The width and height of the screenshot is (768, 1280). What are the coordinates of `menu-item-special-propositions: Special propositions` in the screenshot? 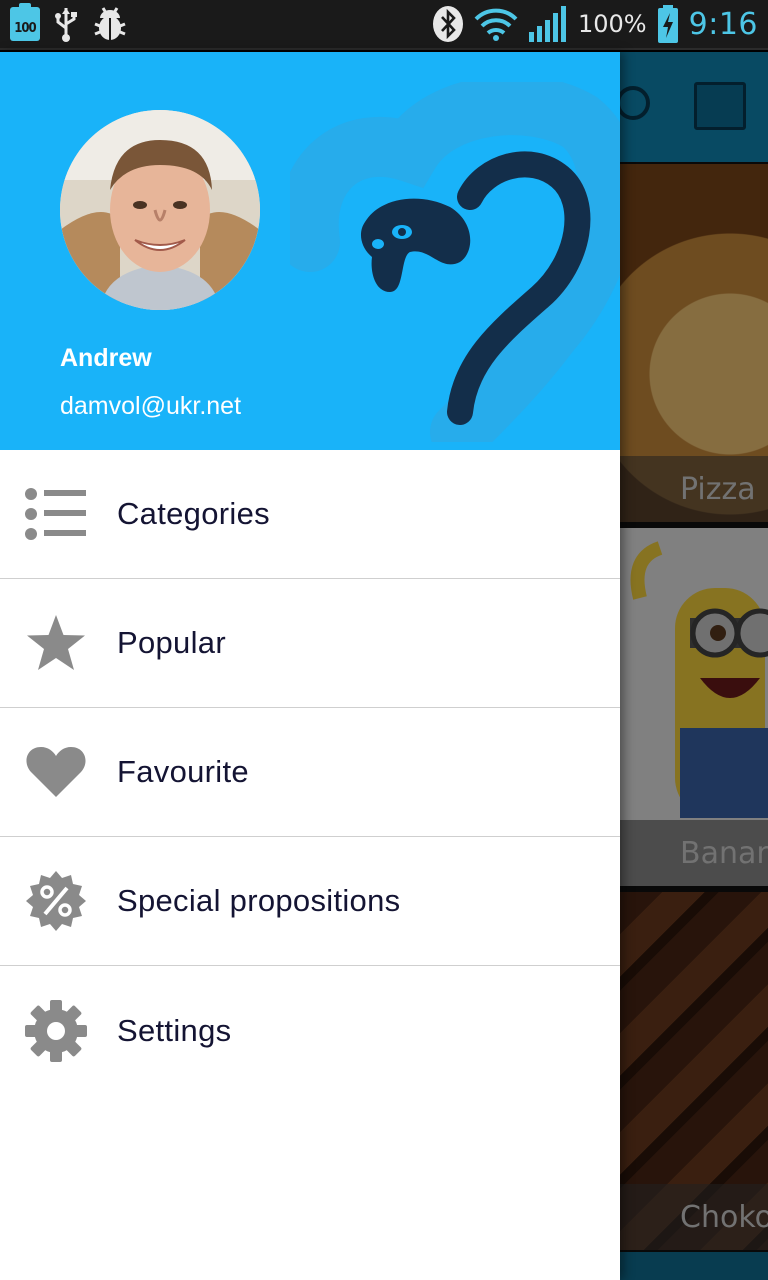 It's located at (310, 901).